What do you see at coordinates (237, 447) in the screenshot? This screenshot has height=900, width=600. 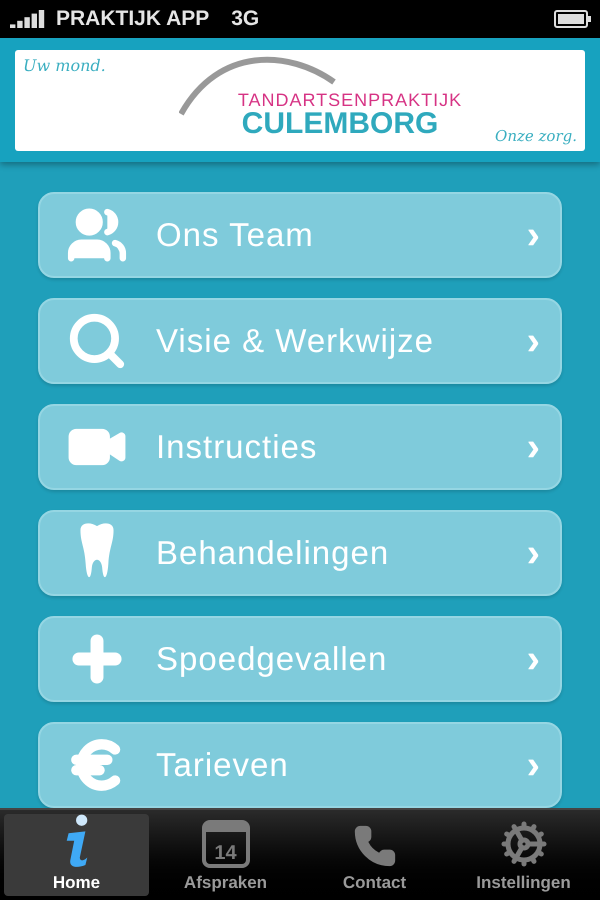 I see `menu-label: Instructies` at bounding box center [237, 447].